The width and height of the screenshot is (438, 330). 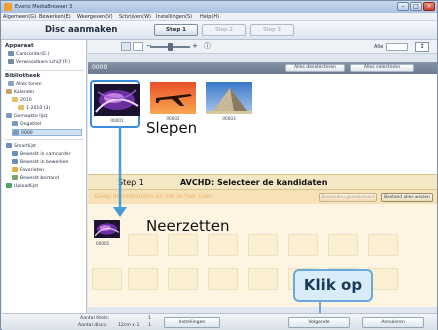 What do you see at coordinates (11, 83) in the screenshot?
I see `library-icon` at bounding box center [11, 83].